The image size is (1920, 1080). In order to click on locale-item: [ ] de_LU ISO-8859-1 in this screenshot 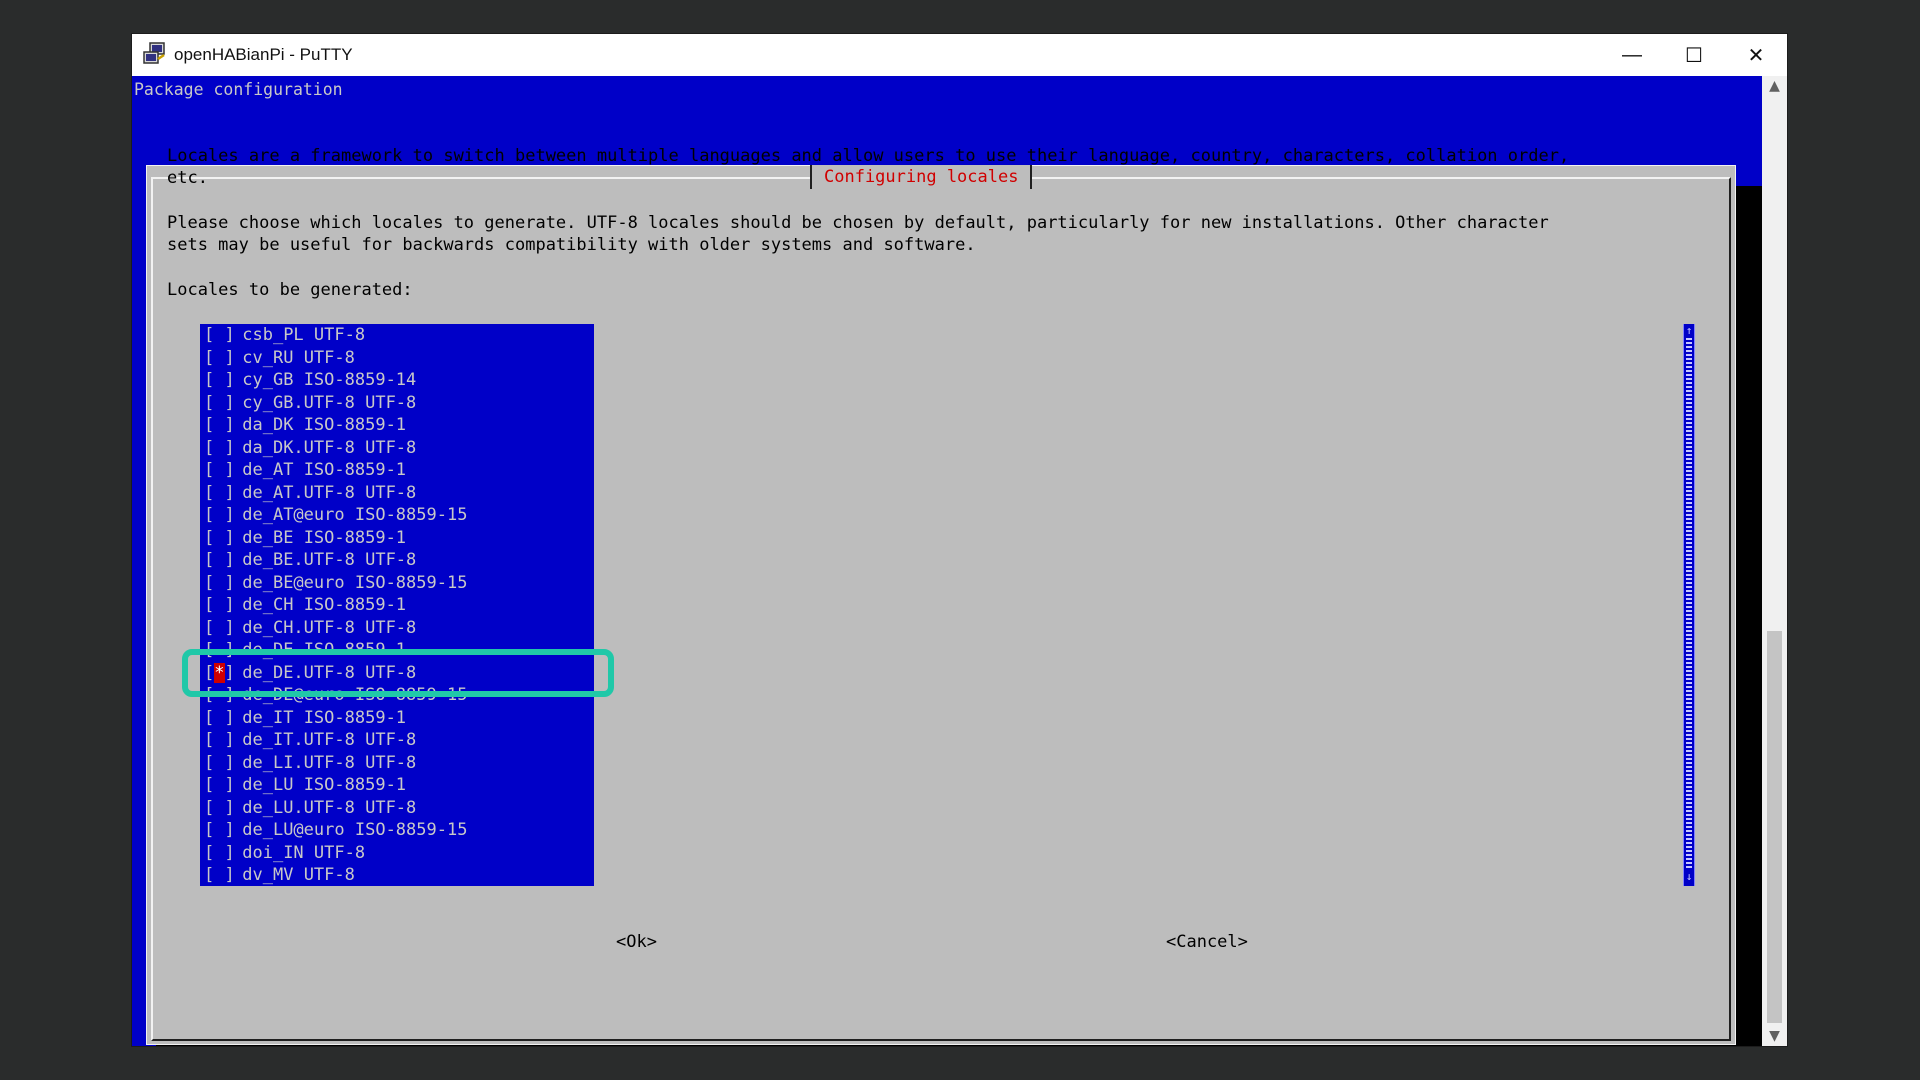, I will do `click(397, 785)`.